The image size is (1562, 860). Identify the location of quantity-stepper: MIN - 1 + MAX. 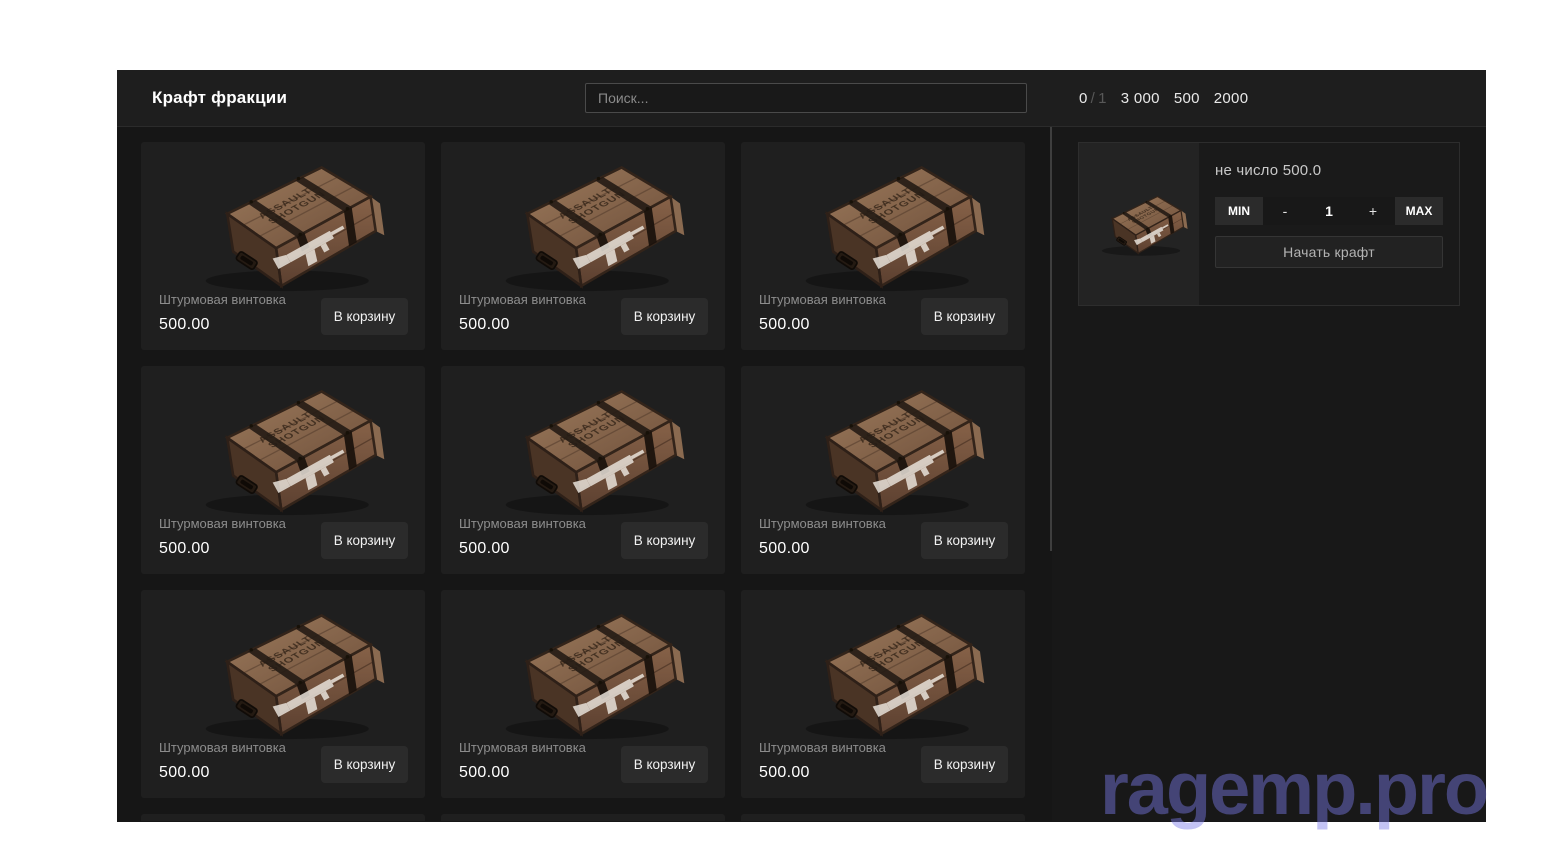
(1329, 211).